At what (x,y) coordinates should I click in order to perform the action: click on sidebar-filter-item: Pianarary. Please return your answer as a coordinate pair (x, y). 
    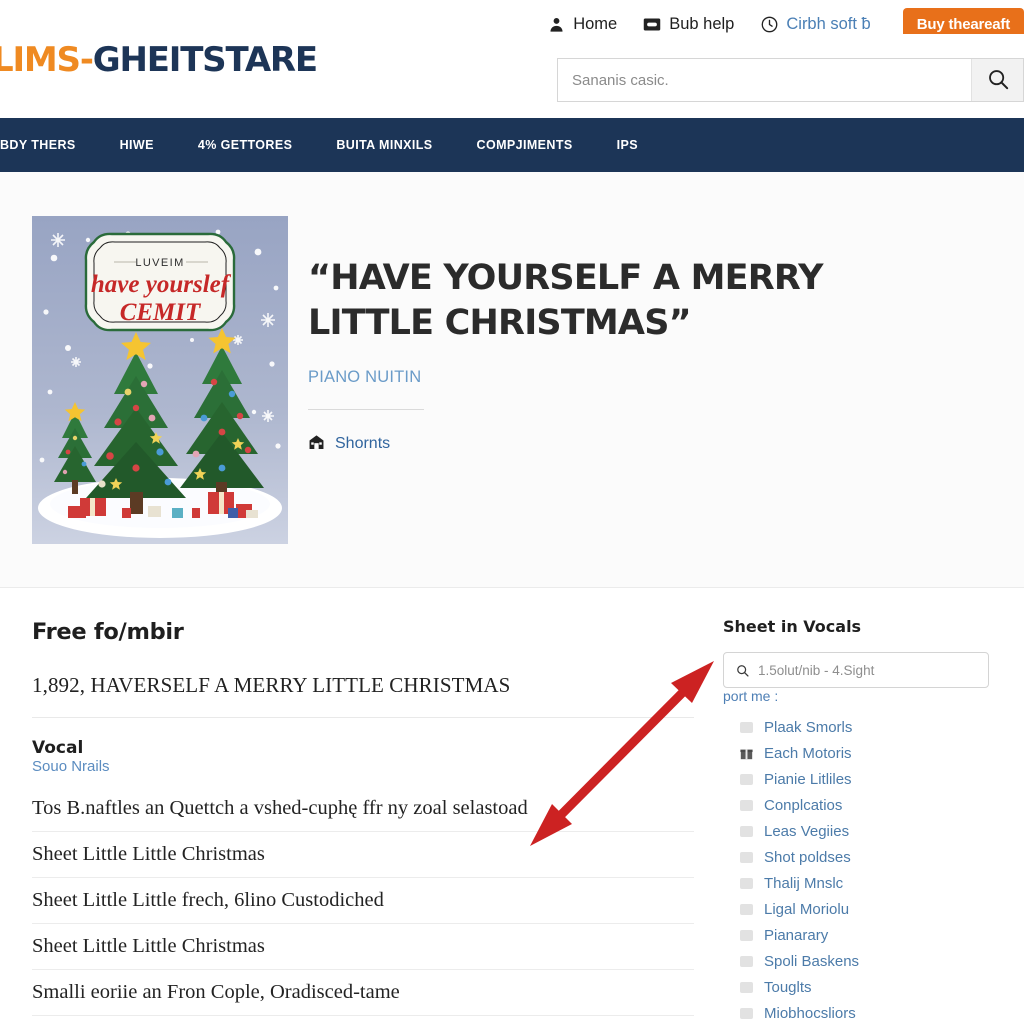
    Looking at the image, I should click on (858, 935).